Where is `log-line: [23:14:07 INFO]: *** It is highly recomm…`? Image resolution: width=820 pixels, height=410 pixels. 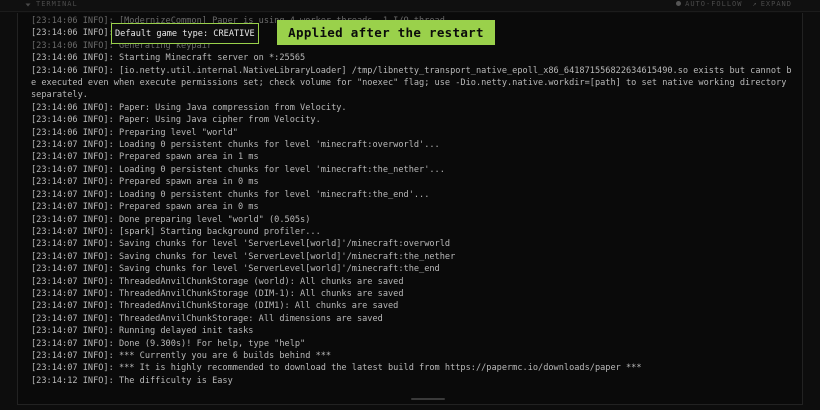 log-line: [23:14:07 INFO]: *** It is highly recomm… is located at coordinates (336, 368).